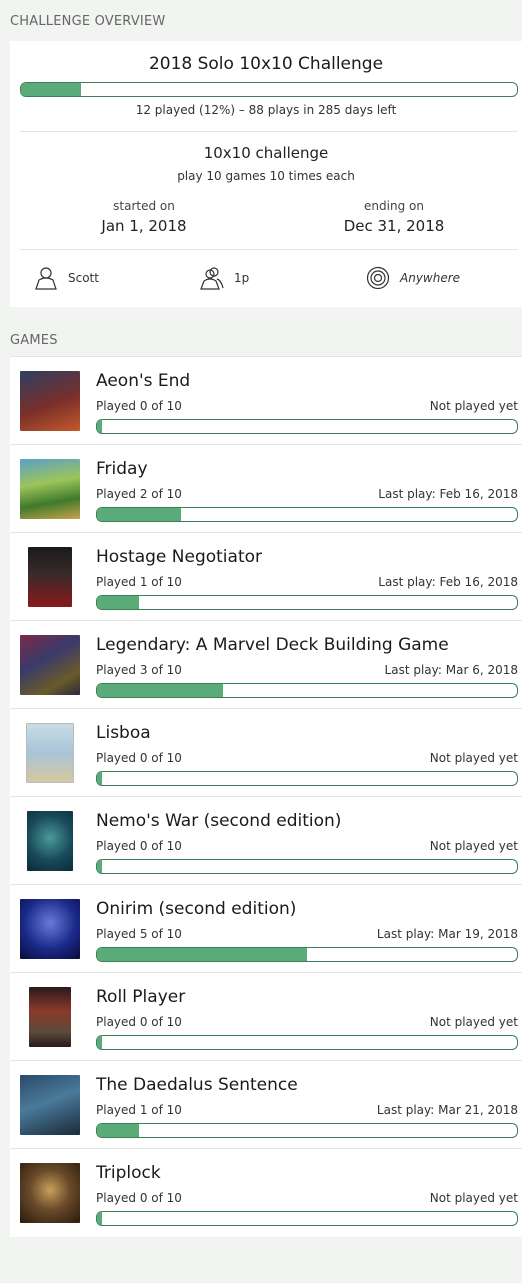 The width and height of the screenshot is (522, 1283). I want to click on challenge-progress-bar, so click(269, 89).